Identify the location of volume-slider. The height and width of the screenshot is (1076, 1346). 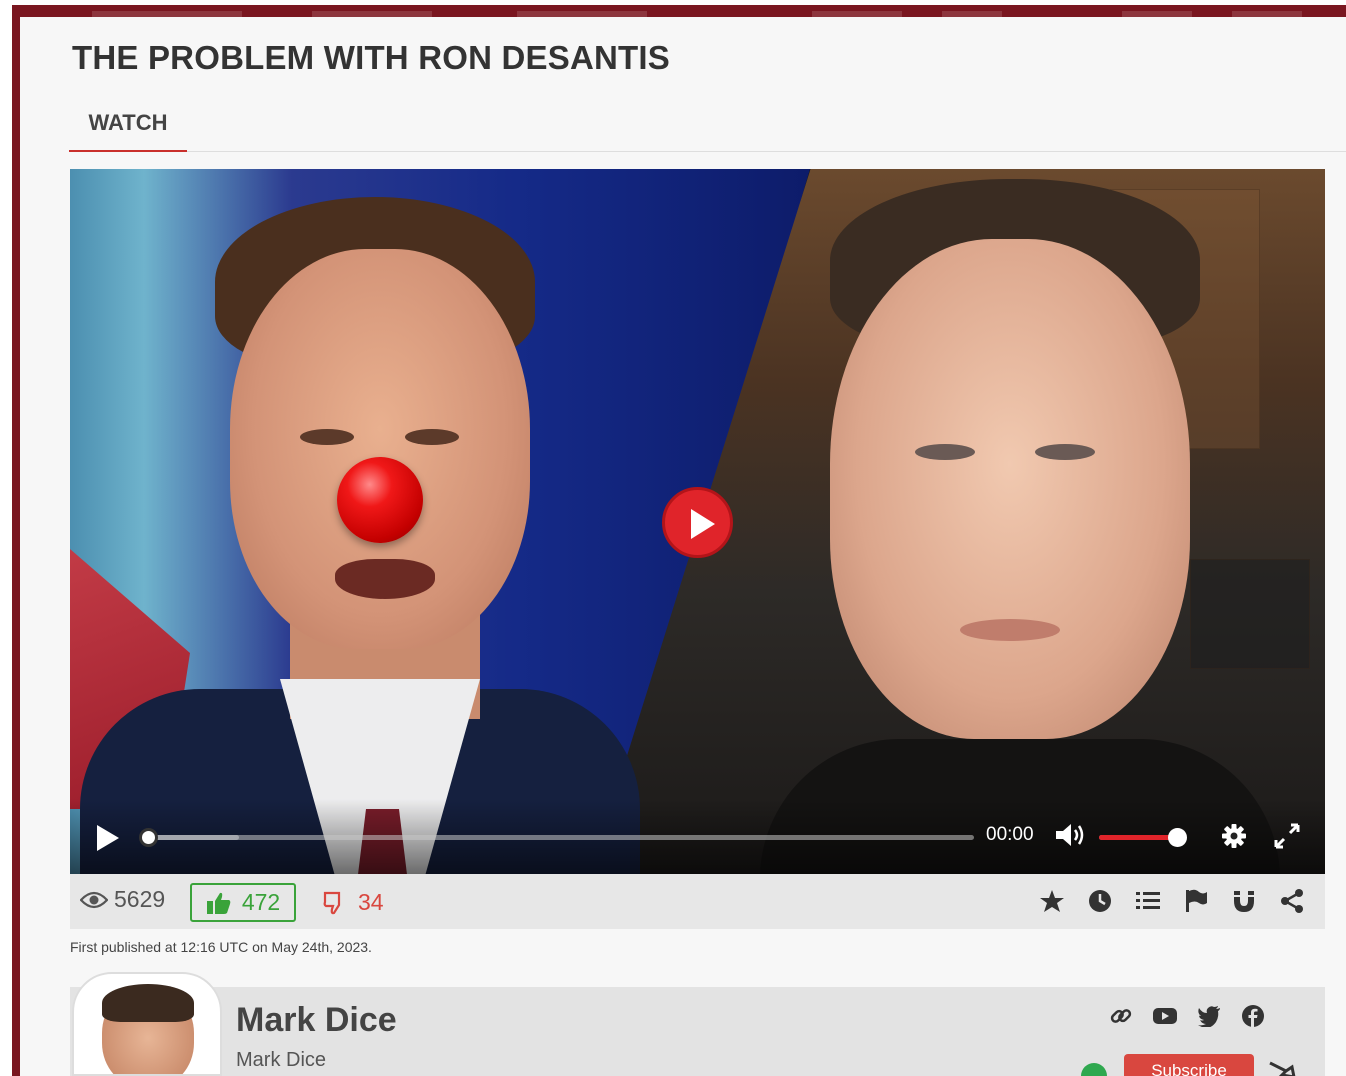
(1143, 837).